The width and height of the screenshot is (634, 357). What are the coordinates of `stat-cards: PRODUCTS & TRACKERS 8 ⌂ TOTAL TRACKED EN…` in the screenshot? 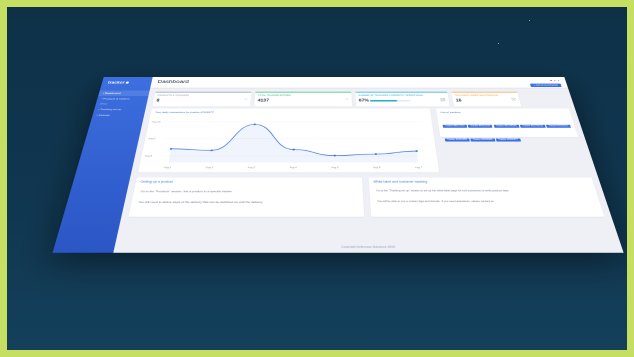 It's located at (360, 99).